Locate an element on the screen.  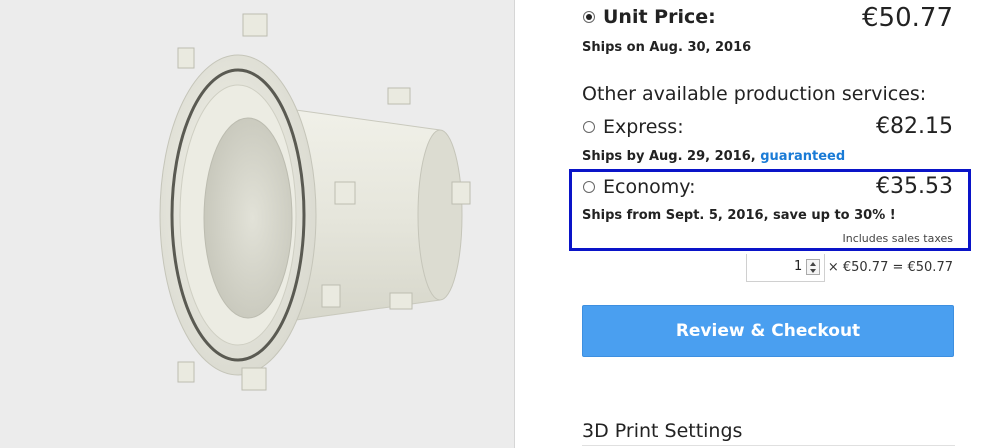
price-calculation: × €50.77 = €50.77 is located at coordinates (890, 267).